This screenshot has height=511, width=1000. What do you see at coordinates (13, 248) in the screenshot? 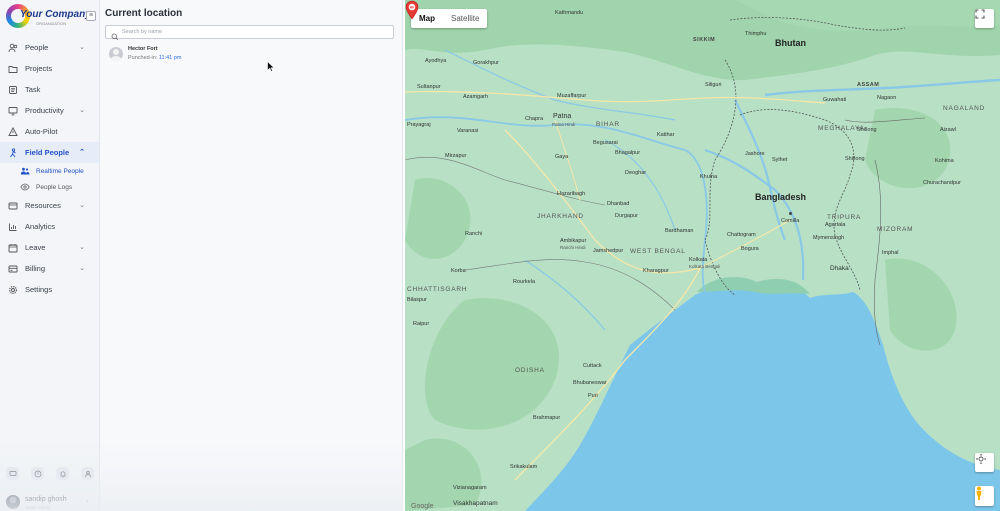
I see `calendar-icon` at bounding box center [13, 248].